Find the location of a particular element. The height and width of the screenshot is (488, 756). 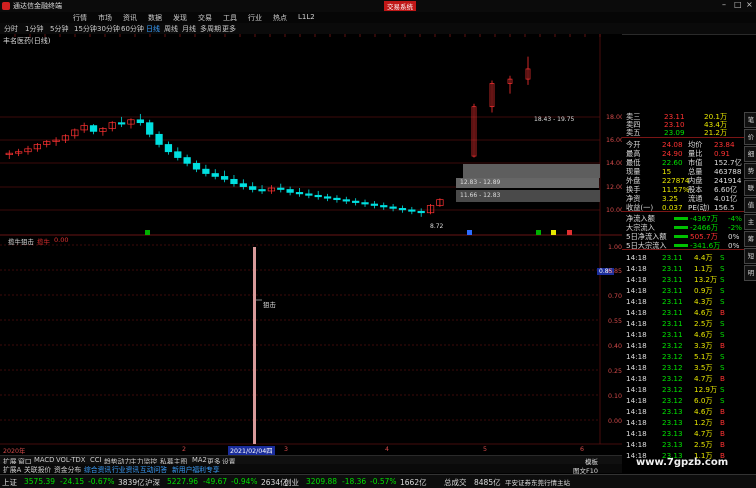

sell-level-row: 卖五 23.09 21.2万 is located at coordinates (683, 132).